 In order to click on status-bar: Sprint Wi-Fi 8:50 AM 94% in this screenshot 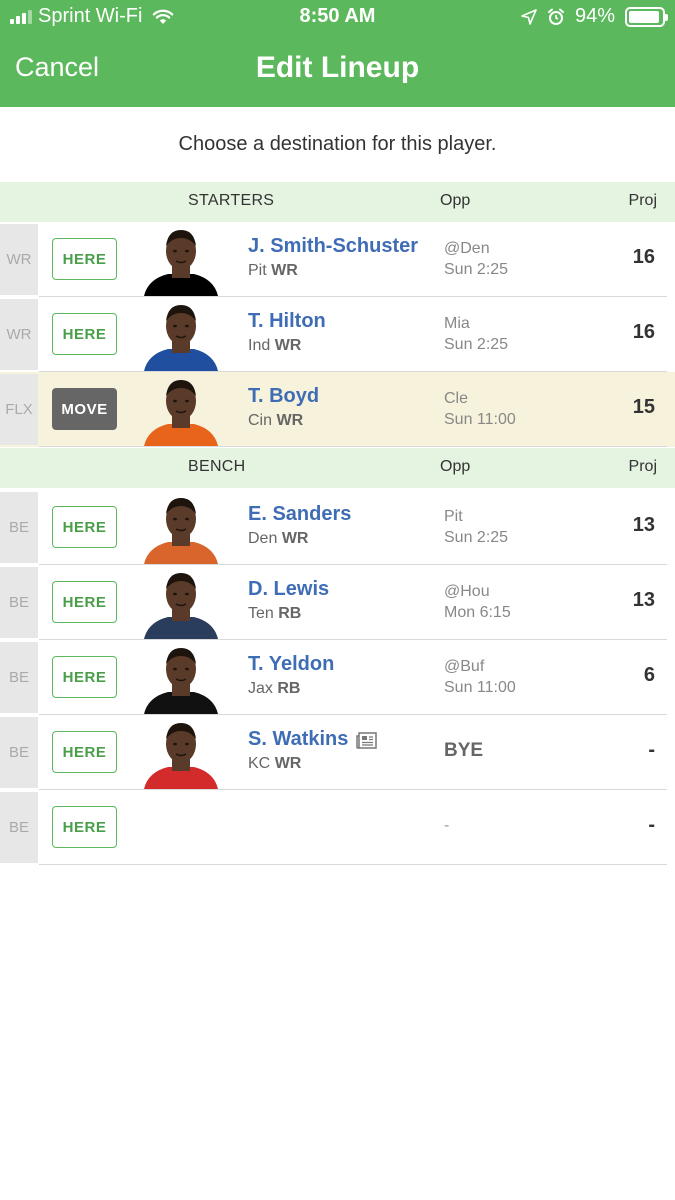, I will do `click(337, 17)`.